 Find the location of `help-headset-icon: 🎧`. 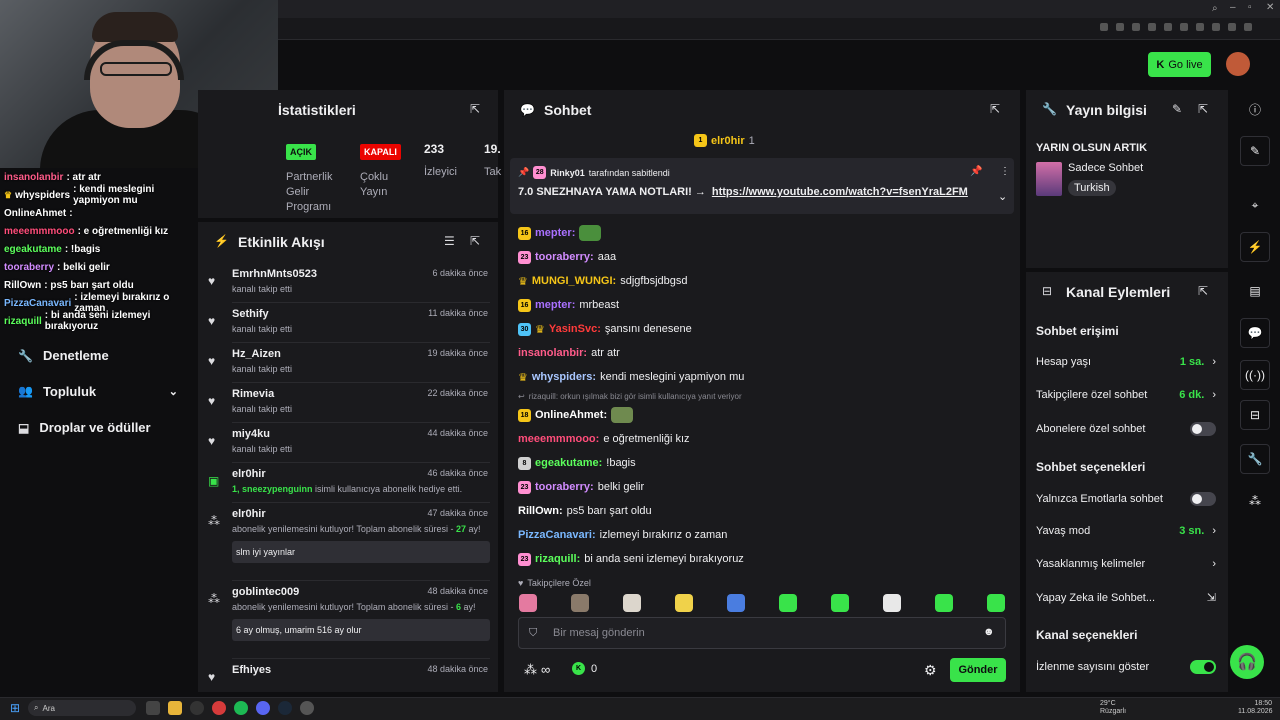

help-headset-icon: 🎧 is located at coordinates (1247, 662).